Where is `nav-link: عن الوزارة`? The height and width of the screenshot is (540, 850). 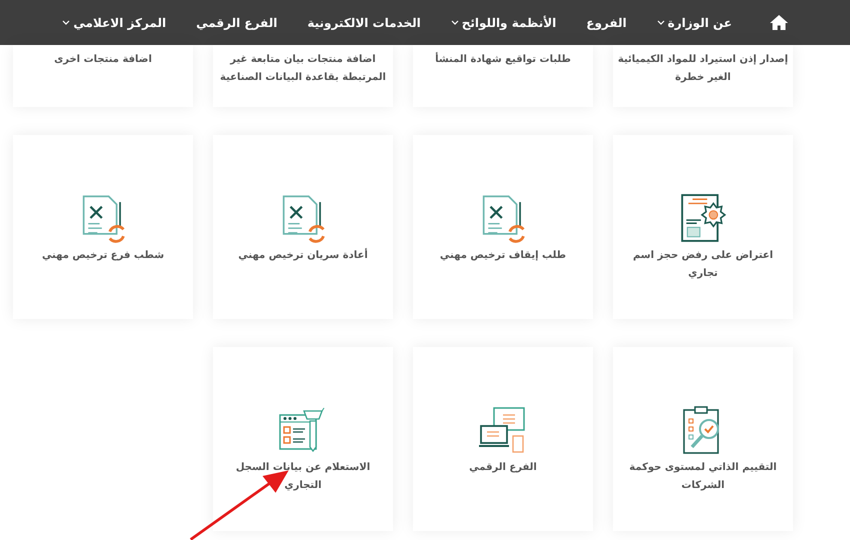
nav-link: عن الوزارة is located at coordinates (694, 23).